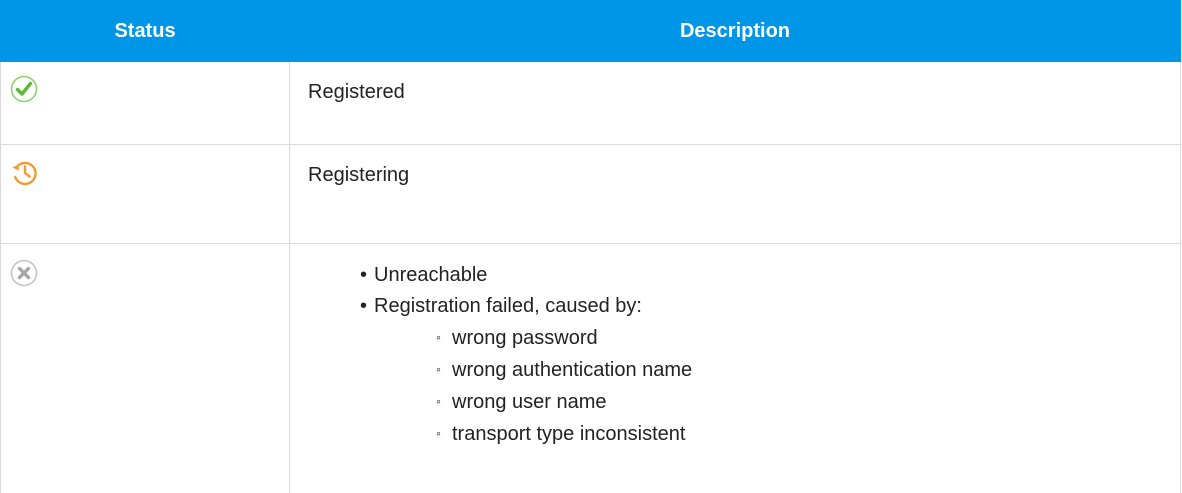  Describe the element at coordinates (508, 306) in the screenshot. I see `list-item-label: Registration failed, caused by:` at that location.